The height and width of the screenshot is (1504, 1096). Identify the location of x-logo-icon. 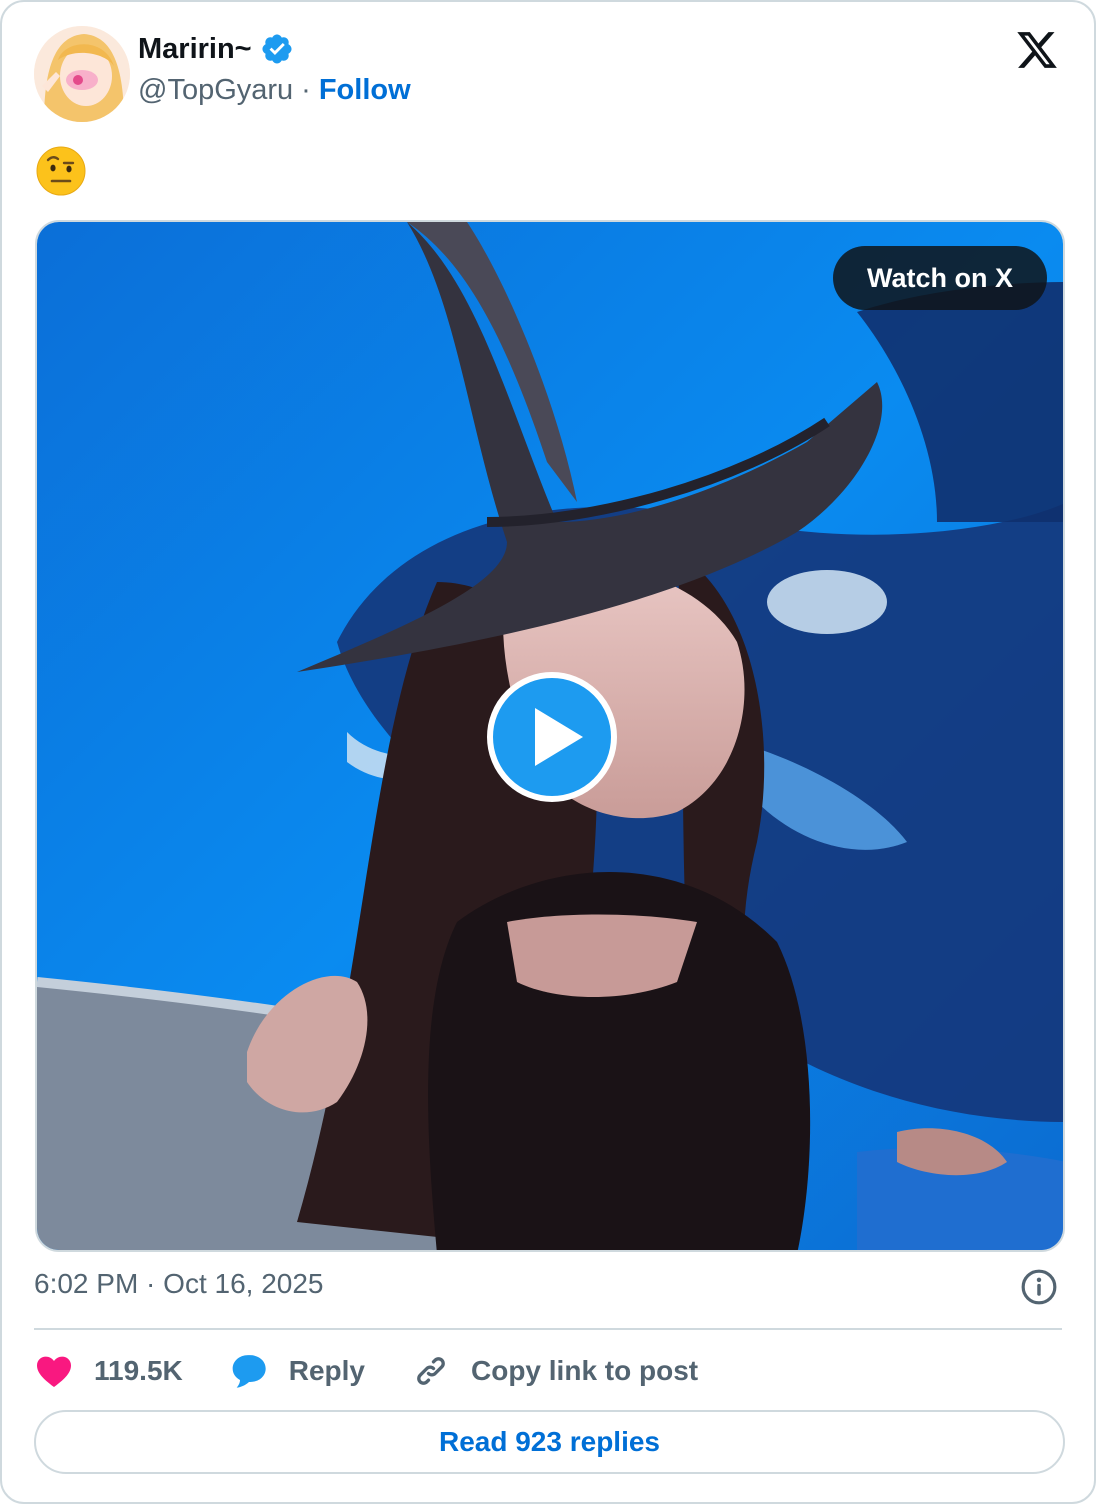
(1037, 50).